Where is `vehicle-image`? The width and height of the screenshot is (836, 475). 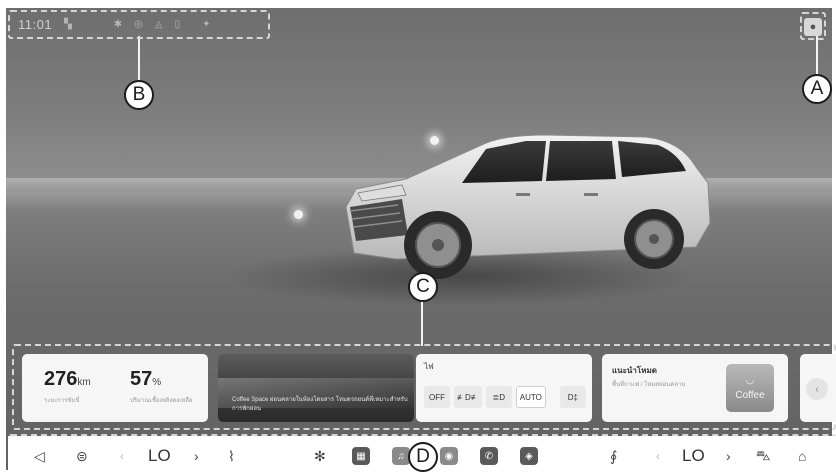 vehicle-image is located at coordinates (528, 206).